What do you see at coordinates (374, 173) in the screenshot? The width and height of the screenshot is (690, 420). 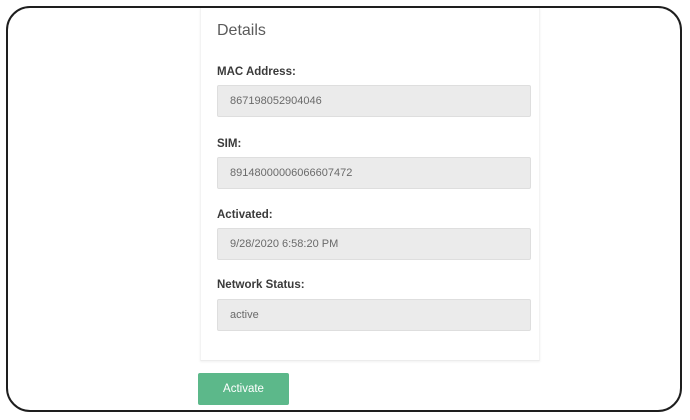 I see `sim-field: 89148000006066607472` at bounding box center [374, 173].